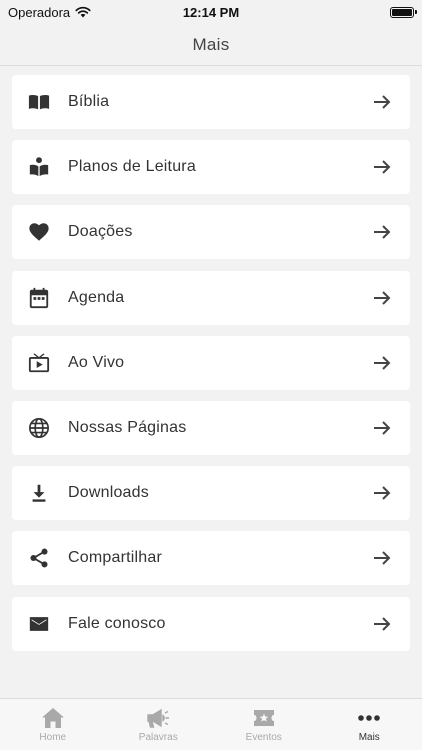 The height and width of the screenshot is (750, 422). What do you see at coordinates (211, 167) in the screenshot?
I see `menu-item-planos-de-leitura: Planos de Leitura` at bounding box center [211, 167].